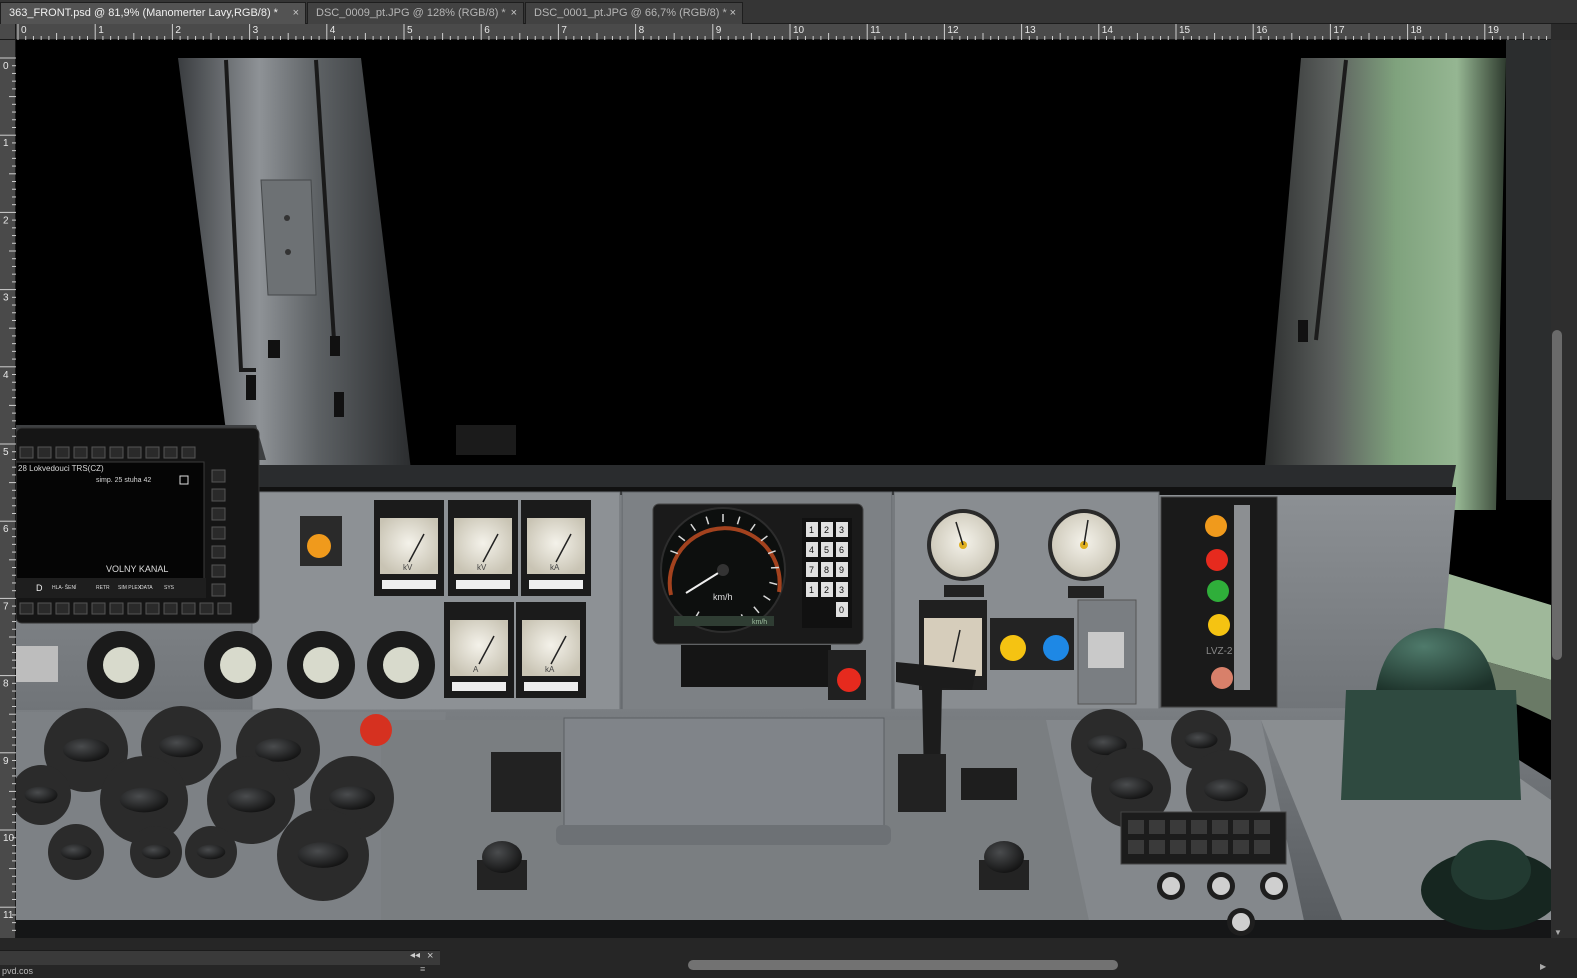 The image size is (1577, 978). What do you see at coordinates (17, 971) in the screenshot?
I see `panel-tab-label: pvd.cos` at bounding box center [17, 971].